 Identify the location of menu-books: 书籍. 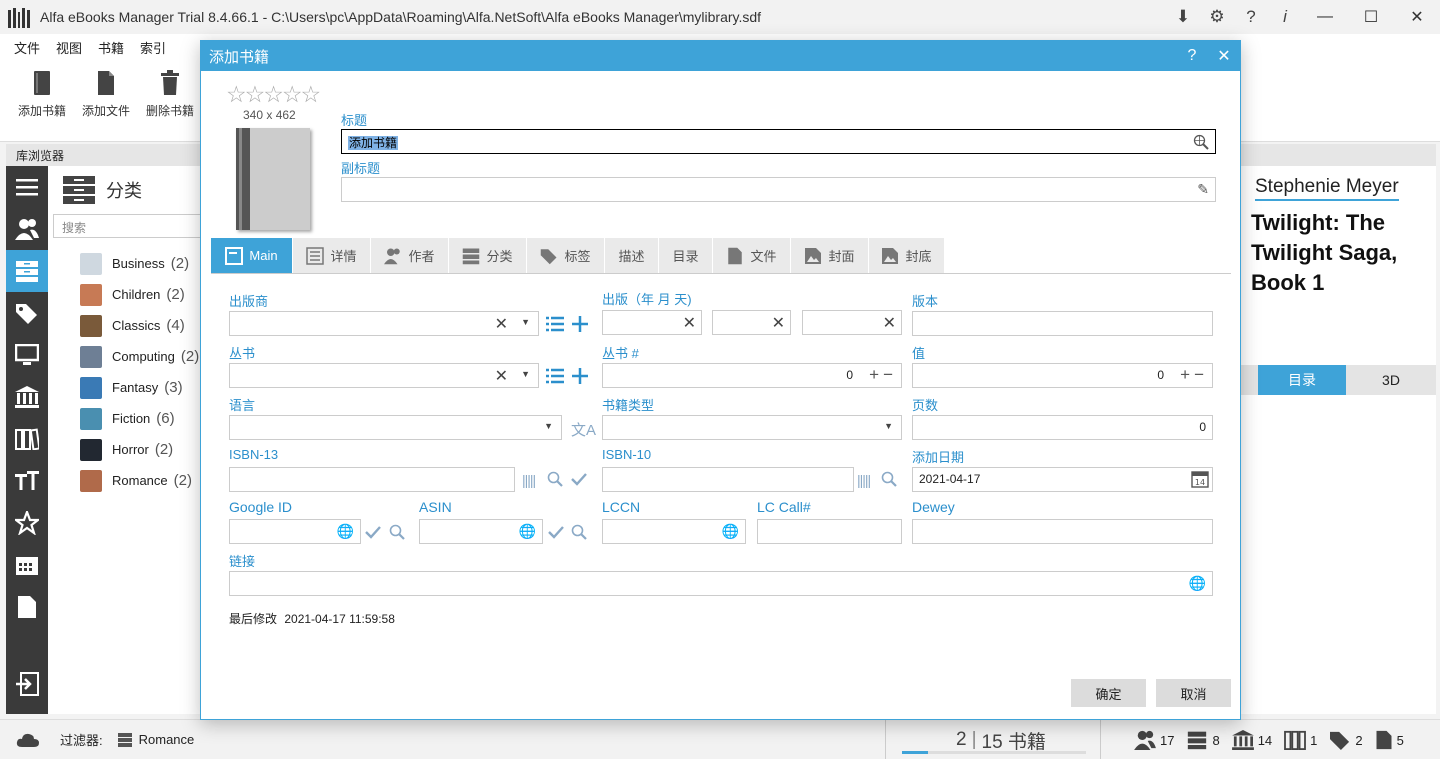
(111, 47).